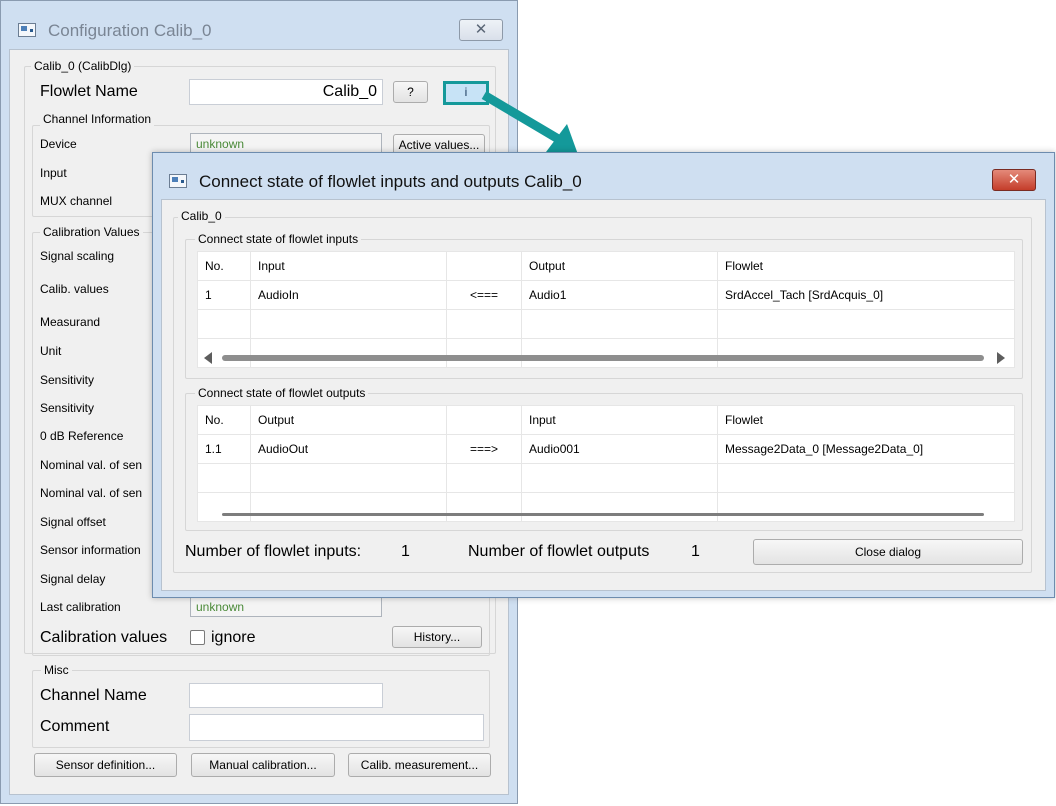 This screenshot has height=806, width=1056. Describe the element at coordinates (559, 551) in the screenshot. I see `num-outputs-label: Number of flowlet outputs` at that location.